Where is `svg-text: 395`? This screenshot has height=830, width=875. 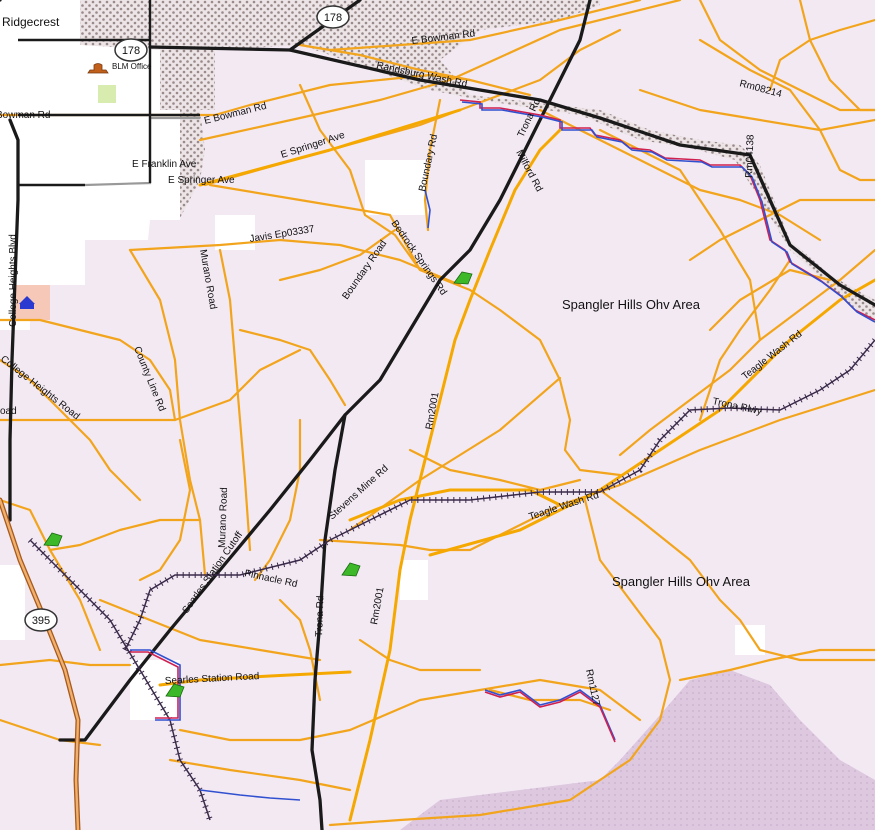
svg-text: 395 is located at coordinates (41, 621).